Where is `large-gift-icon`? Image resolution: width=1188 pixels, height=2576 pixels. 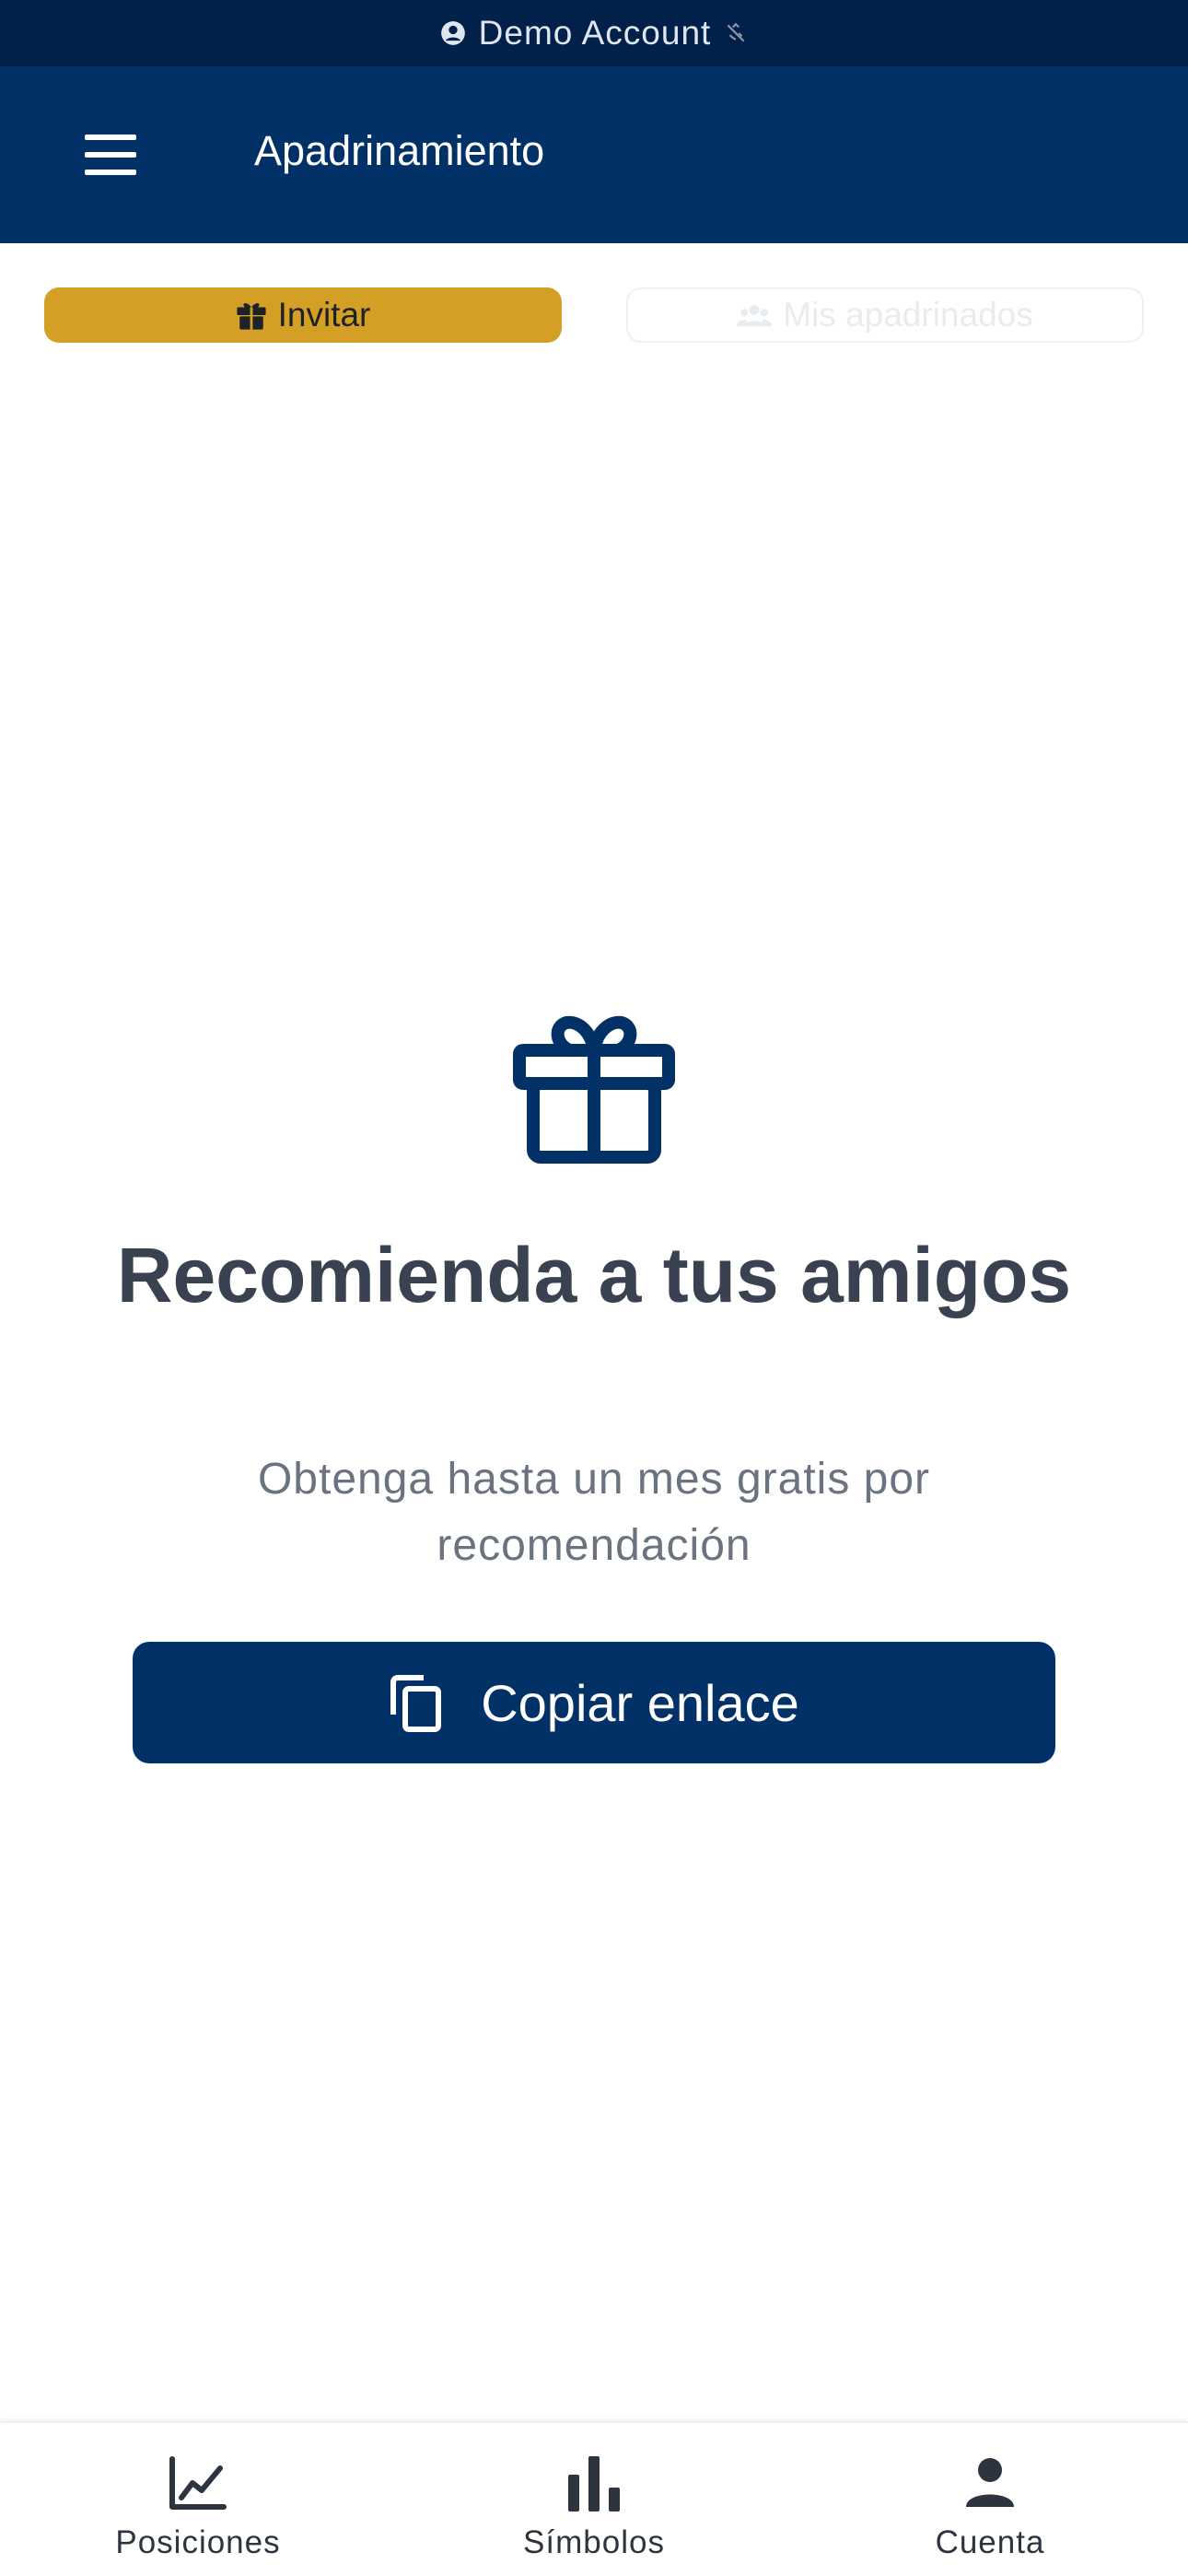 large-gift-icon is located at coordinates (594, 1089).